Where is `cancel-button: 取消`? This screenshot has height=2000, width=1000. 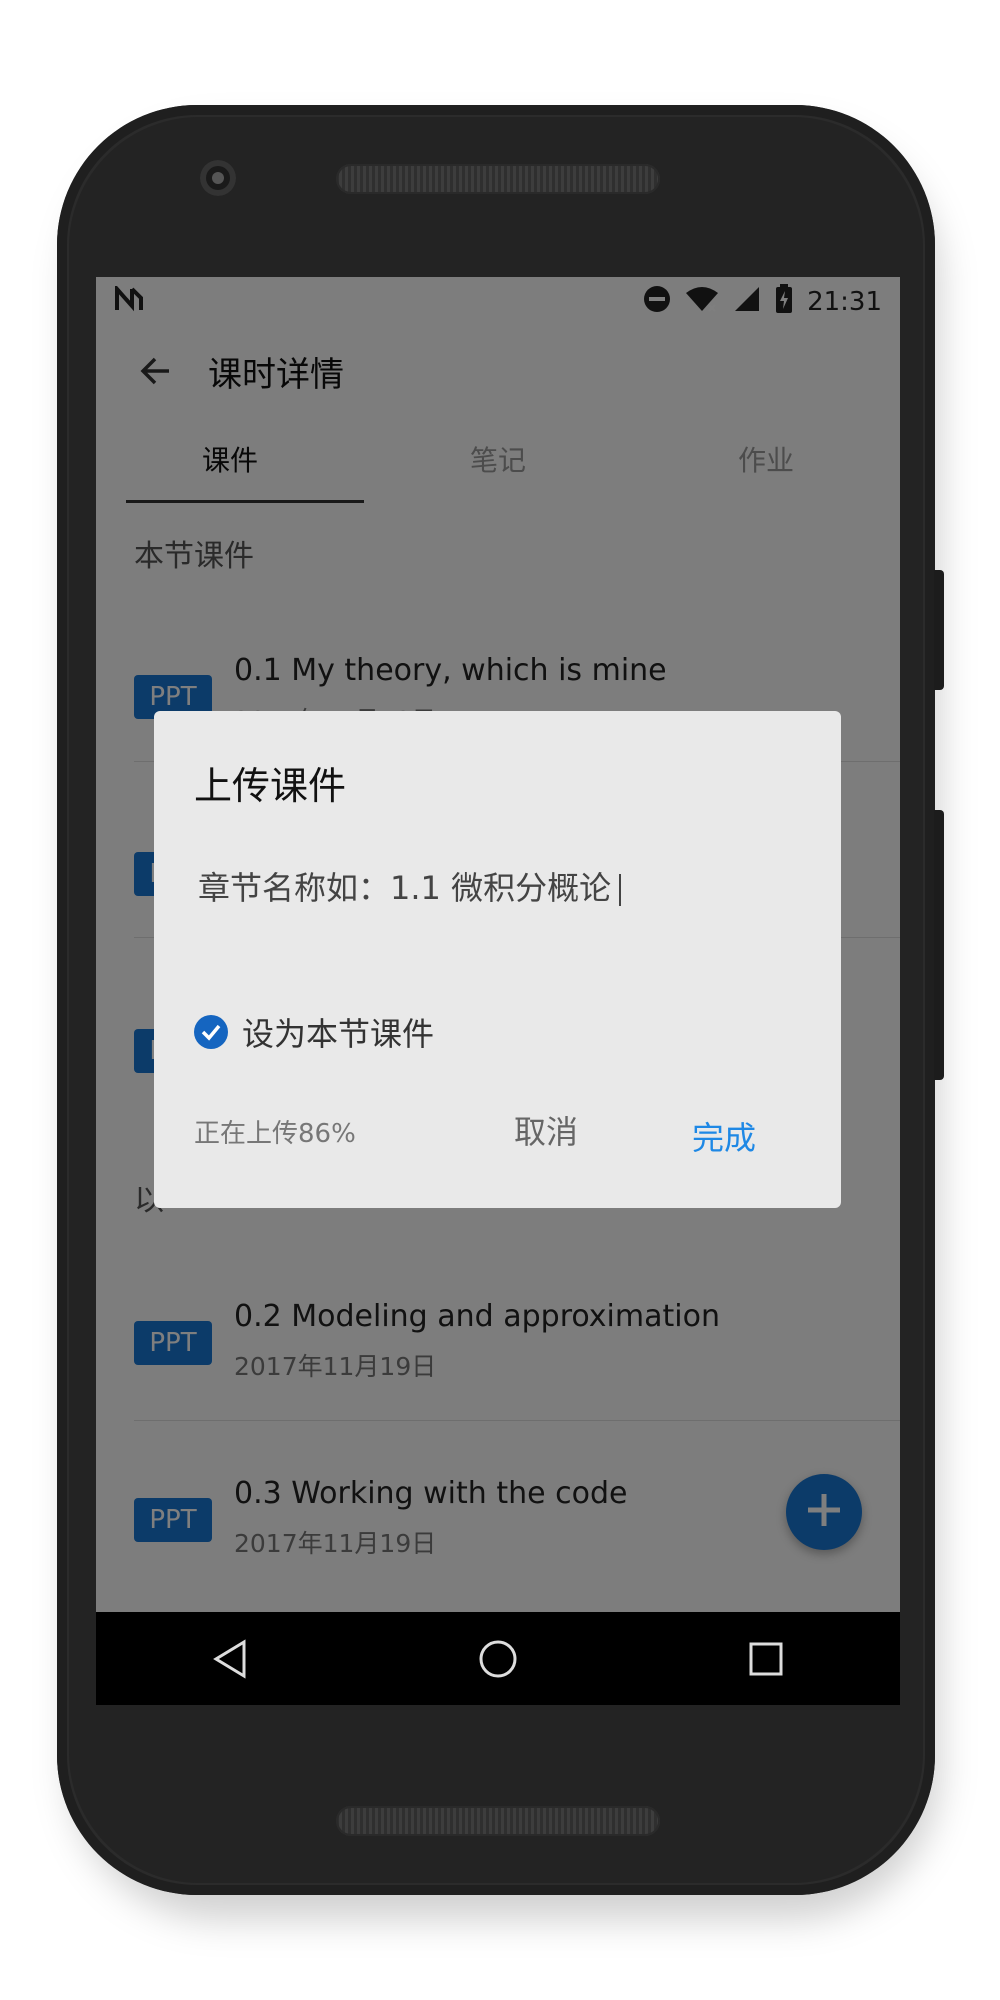
cancel-button: 取消 is located at coordinates (546, 1130).